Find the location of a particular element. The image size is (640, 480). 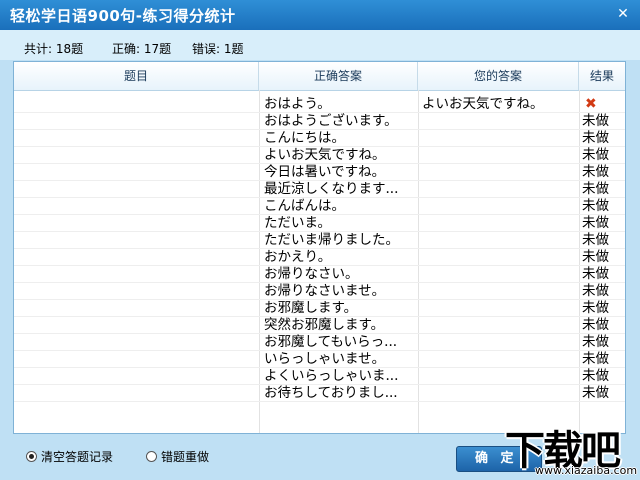

table-row: お邪魔します。 未做 is located at coordinates (319, 308).